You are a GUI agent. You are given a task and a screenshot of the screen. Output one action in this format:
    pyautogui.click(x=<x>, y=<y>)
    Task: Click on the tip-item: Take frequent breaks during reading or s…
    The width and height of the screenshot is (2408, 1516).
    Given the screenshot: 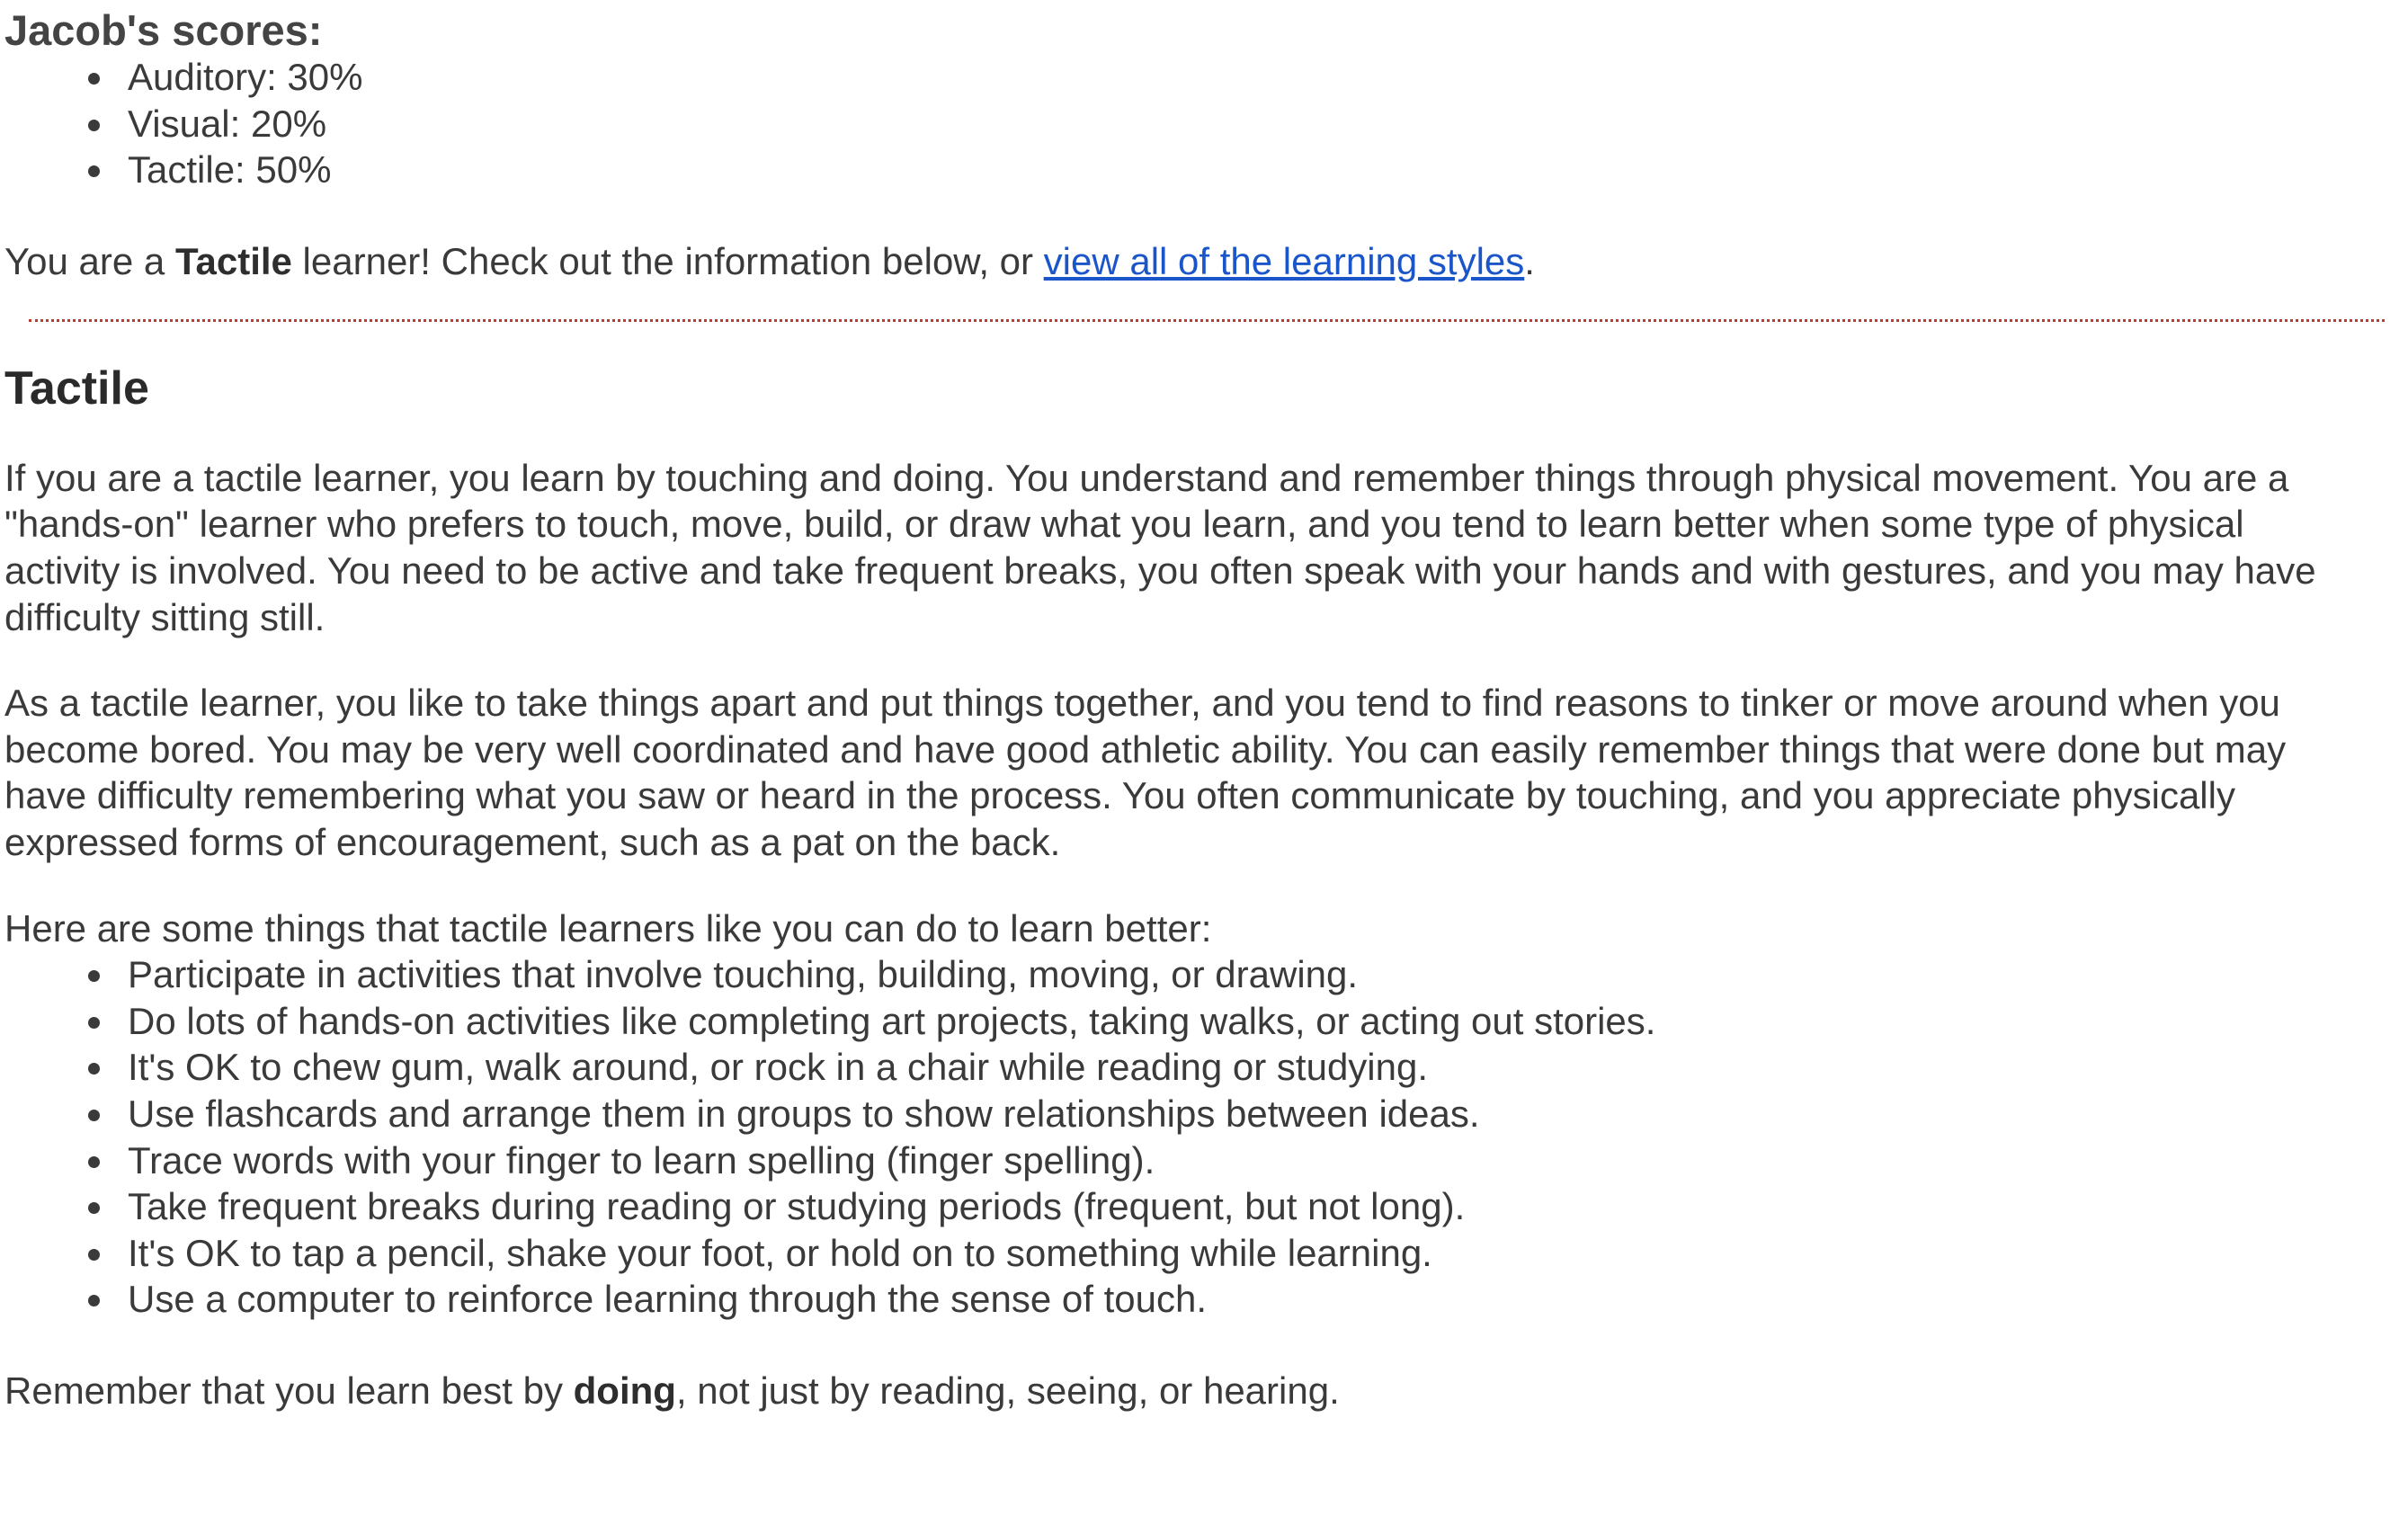 What is the action you would take?
    pyautogui.click(x=1248, y=1206)
    